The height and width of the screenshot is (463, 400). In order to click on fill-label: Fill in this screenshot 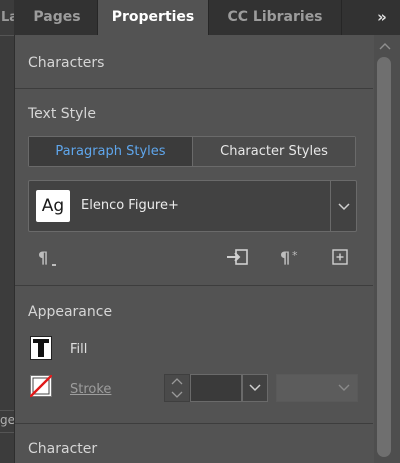, I will do `click(79, 349)`.